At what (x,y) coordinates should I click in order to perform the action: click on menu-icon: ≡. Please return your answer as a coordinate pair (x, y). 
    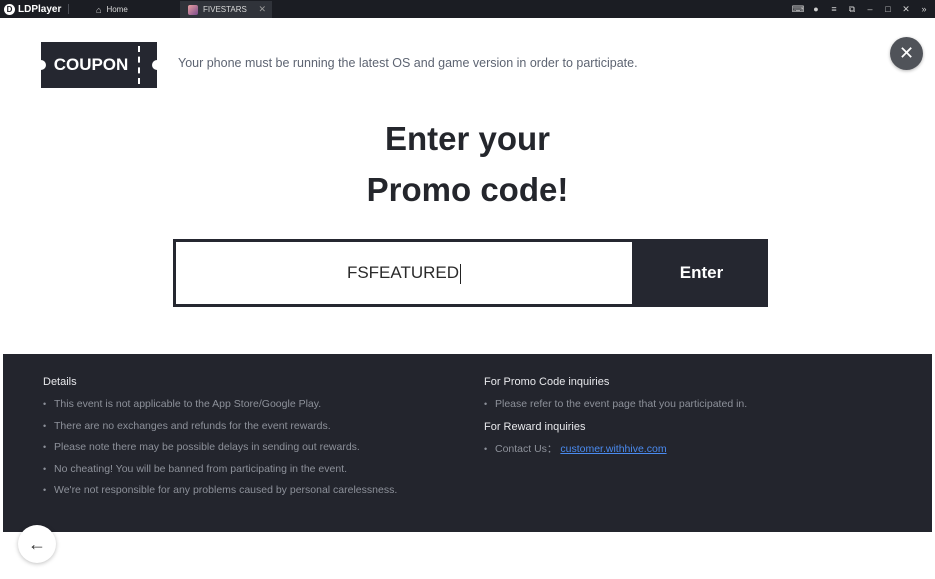
    Looking at the image, I should click on (834, 9).